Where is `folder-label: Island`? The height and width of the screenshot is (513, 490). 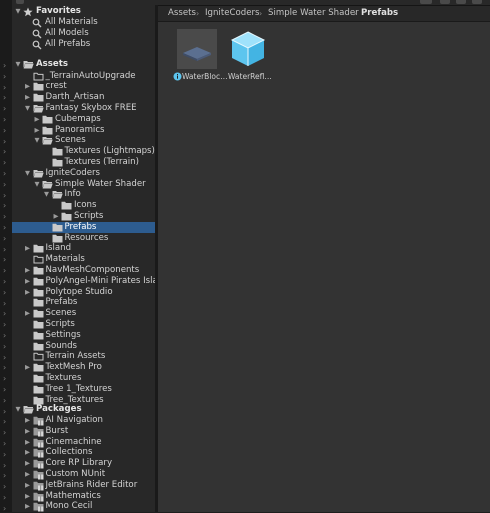
folder-label: Island is located at coordinates (58, 248).